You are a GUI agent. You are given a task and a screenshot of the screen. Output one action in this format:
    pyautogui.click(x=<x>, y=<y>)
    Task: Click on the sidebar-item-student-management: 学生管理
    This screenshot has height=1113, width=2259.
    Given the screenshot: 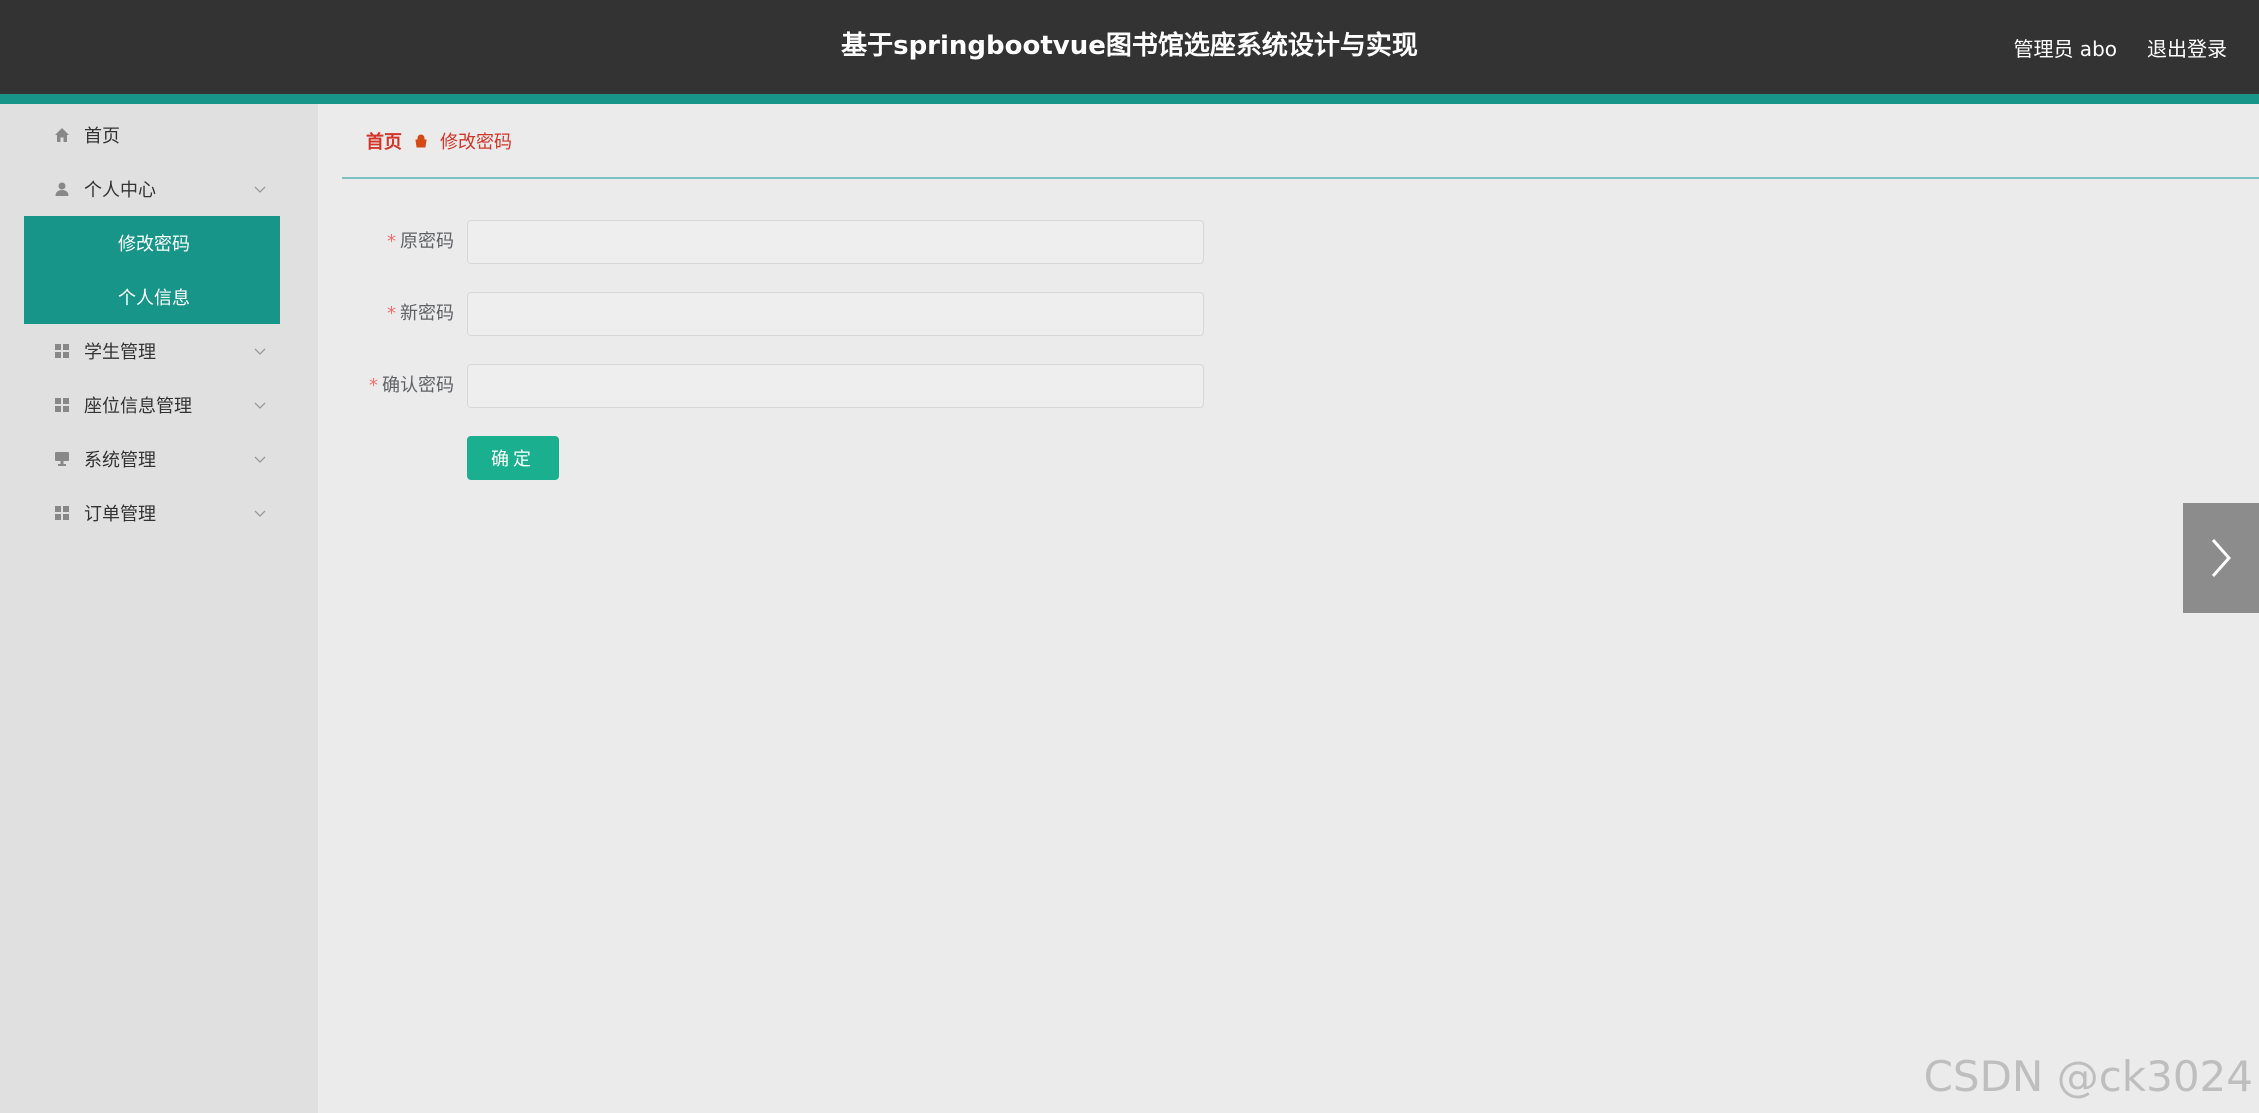 What is the action you would take?
    pyautogui.click(x=152, y=351)
    